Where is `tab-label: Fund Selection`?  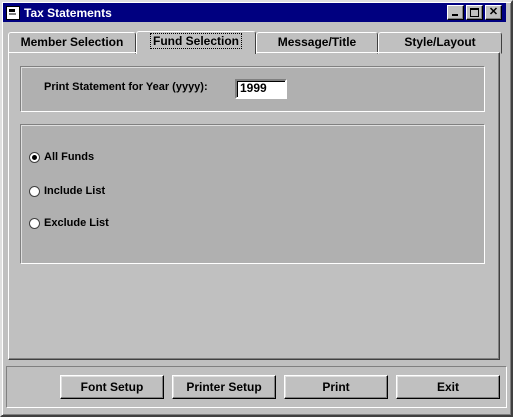
tab-label: Fund Selection is located at coordinates (196, 41).